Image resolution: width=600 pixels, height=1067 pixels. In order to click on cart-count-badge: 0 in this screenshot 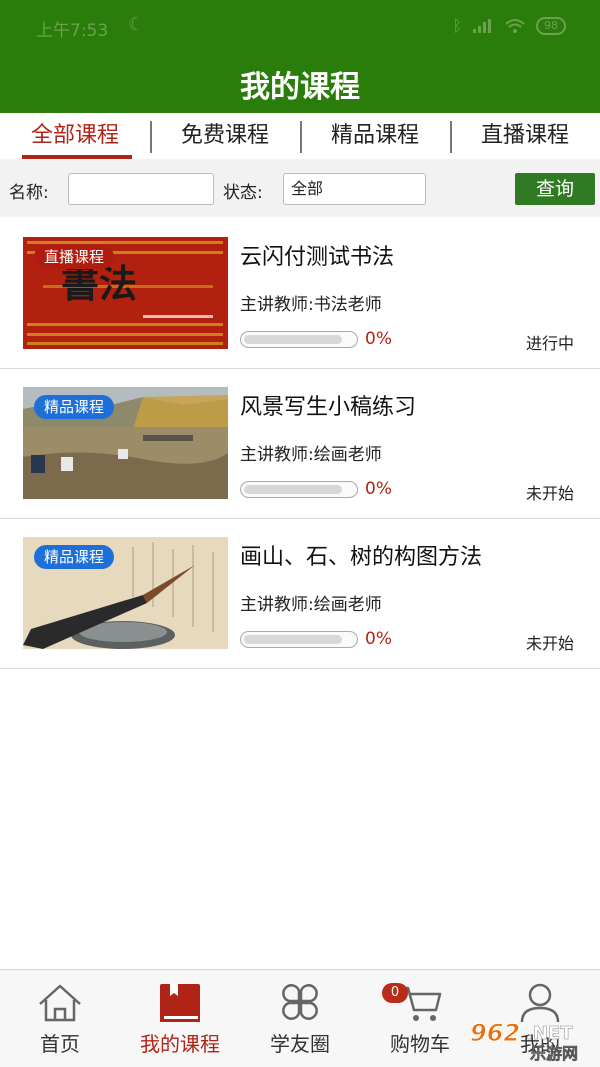, I will do `click(395, 993)`.